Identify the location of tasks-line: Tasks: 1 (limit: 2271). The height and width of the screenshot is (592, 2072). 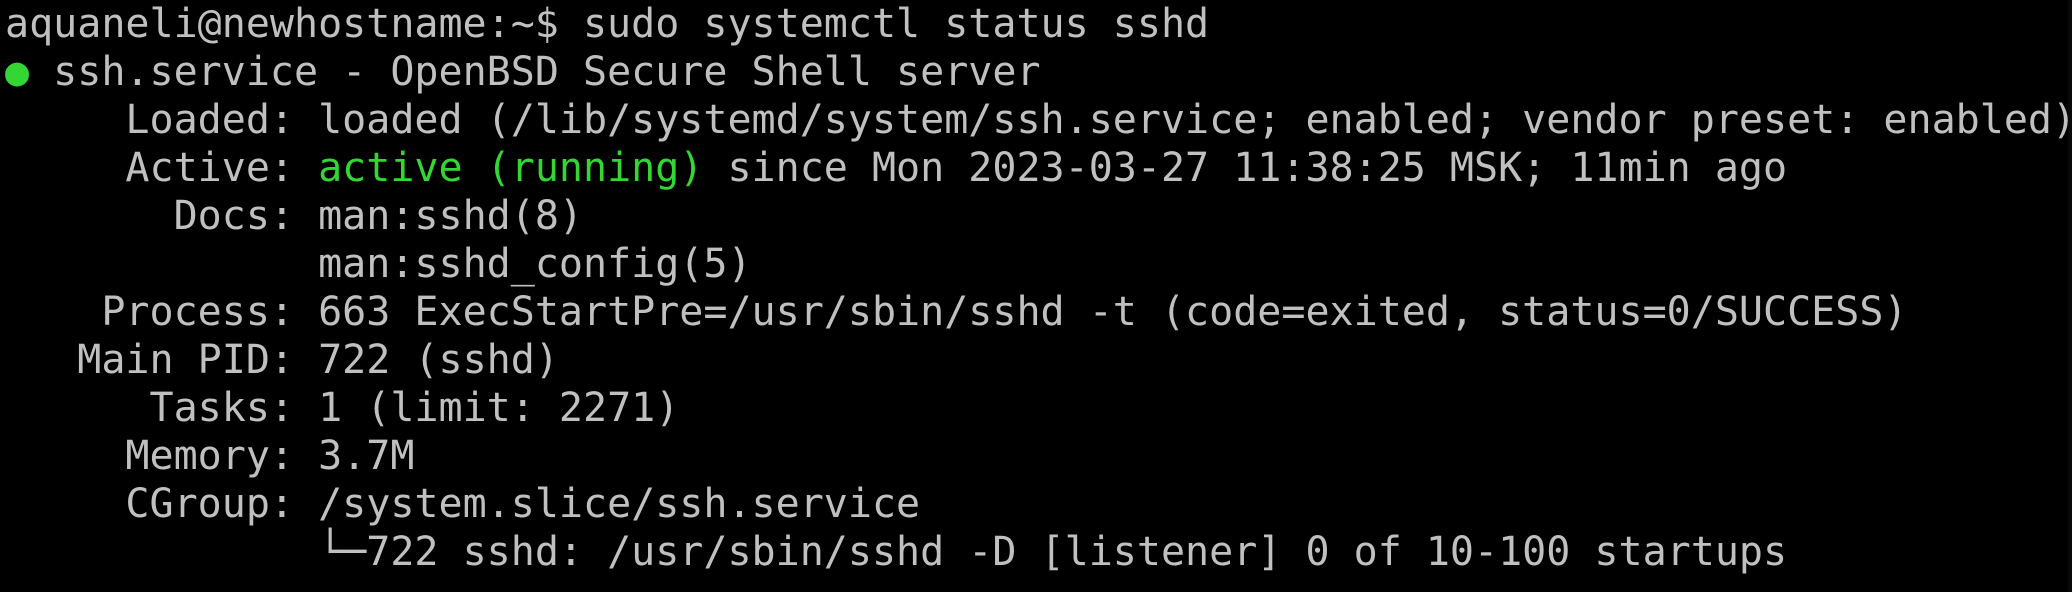
(1038, 408).